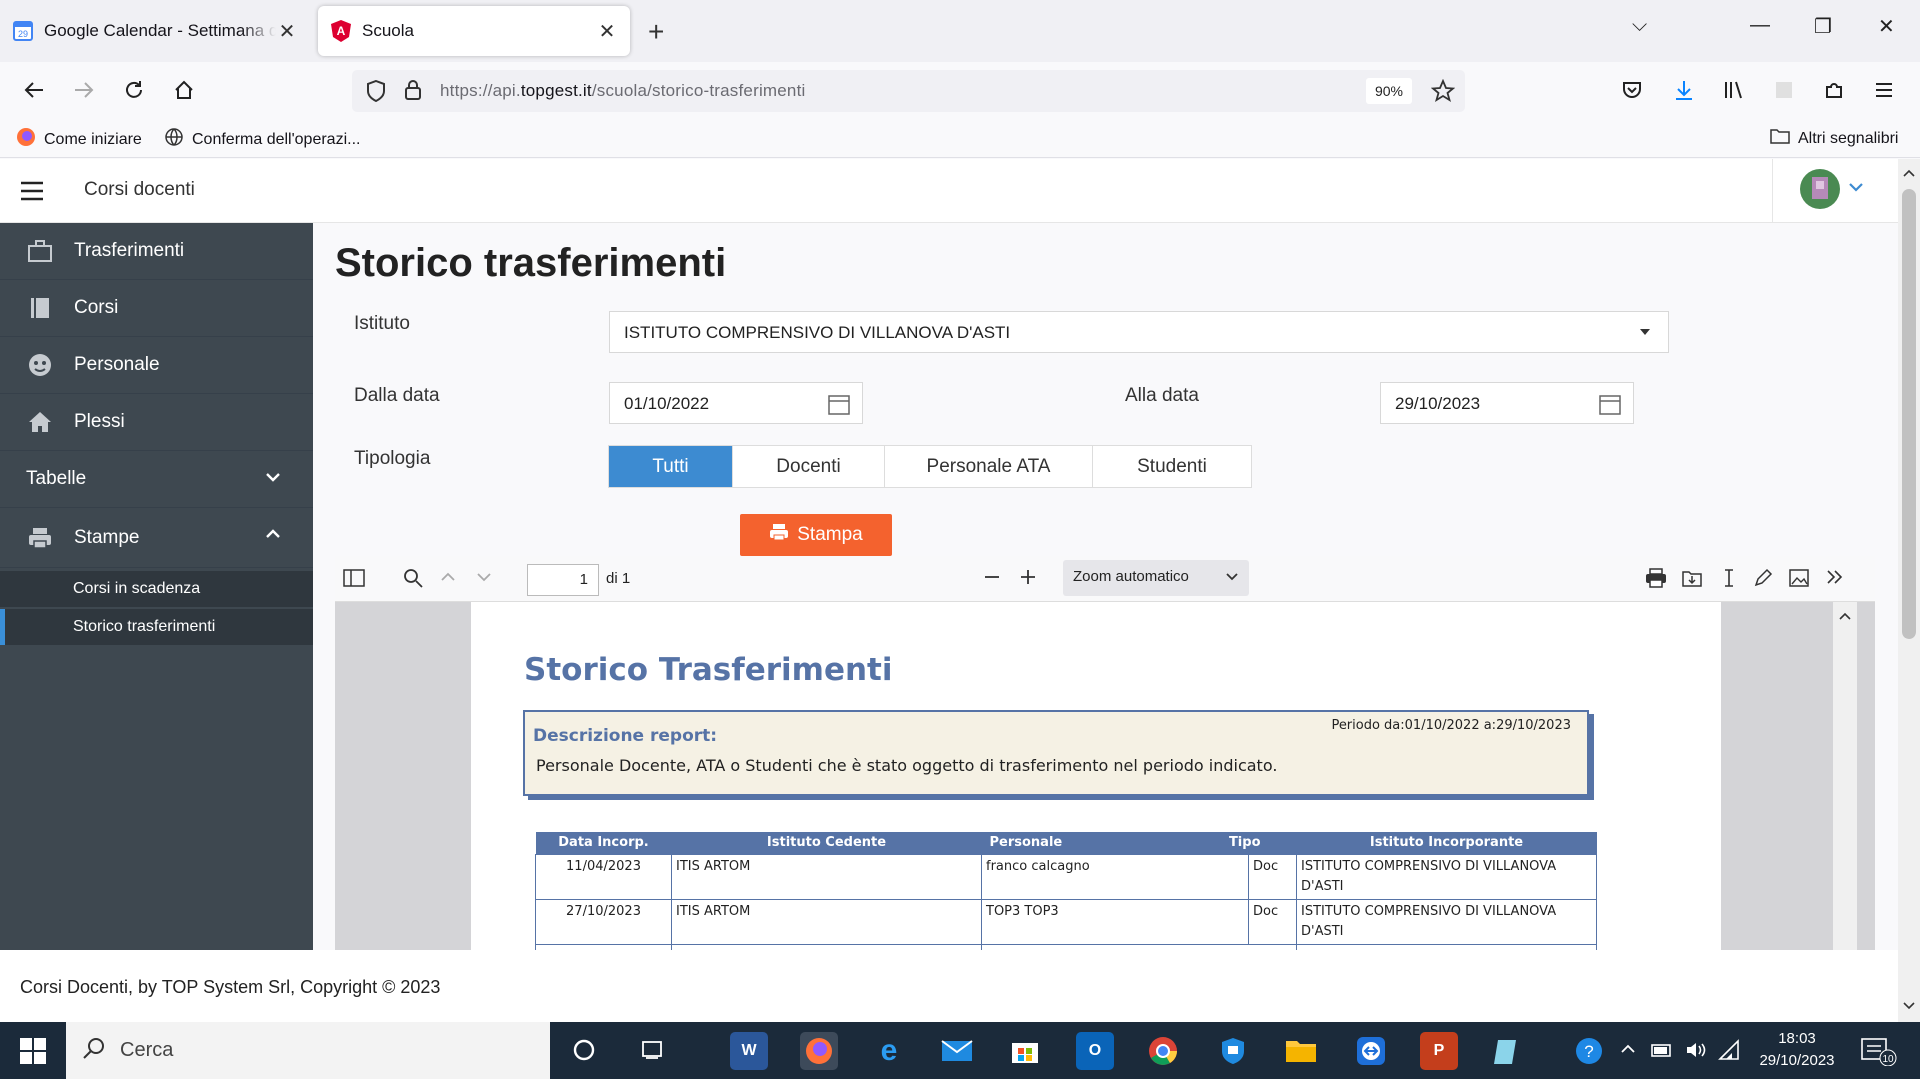 Image resolution: width=1920 pixels, height=1079 pixels. Describe the element at coordinates (1507, 403) in the screenshot. I see `alla-data-input: 29/10/2023` at that location.